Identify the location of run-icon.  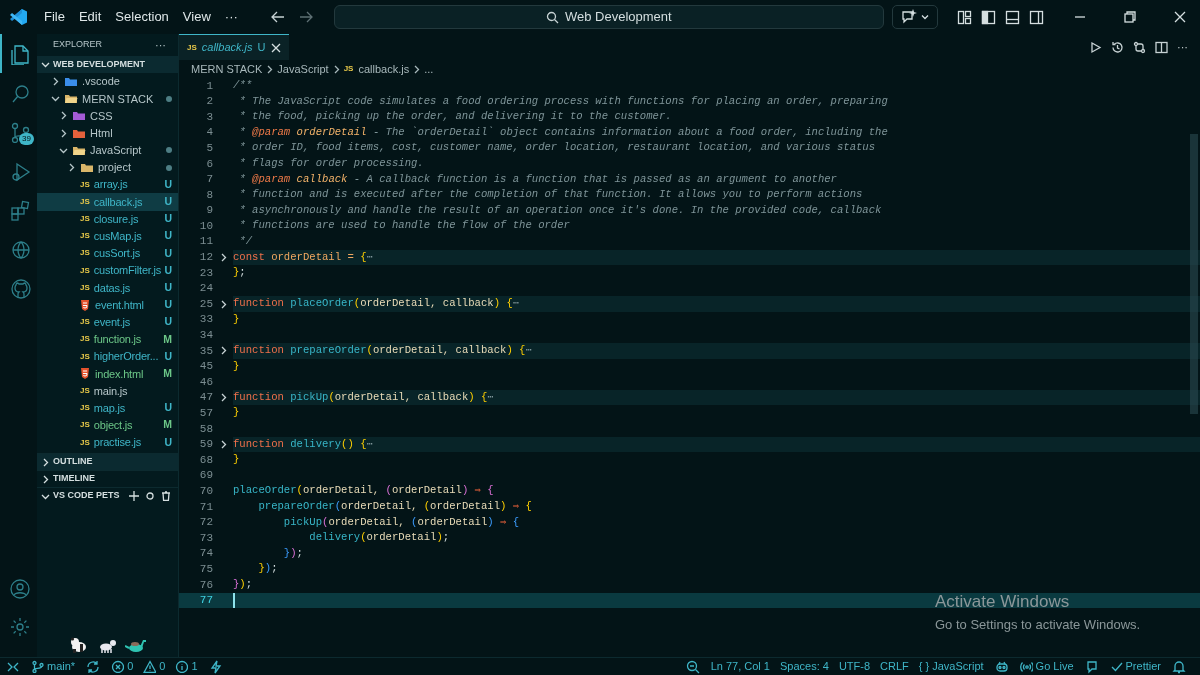
(1095, 47).